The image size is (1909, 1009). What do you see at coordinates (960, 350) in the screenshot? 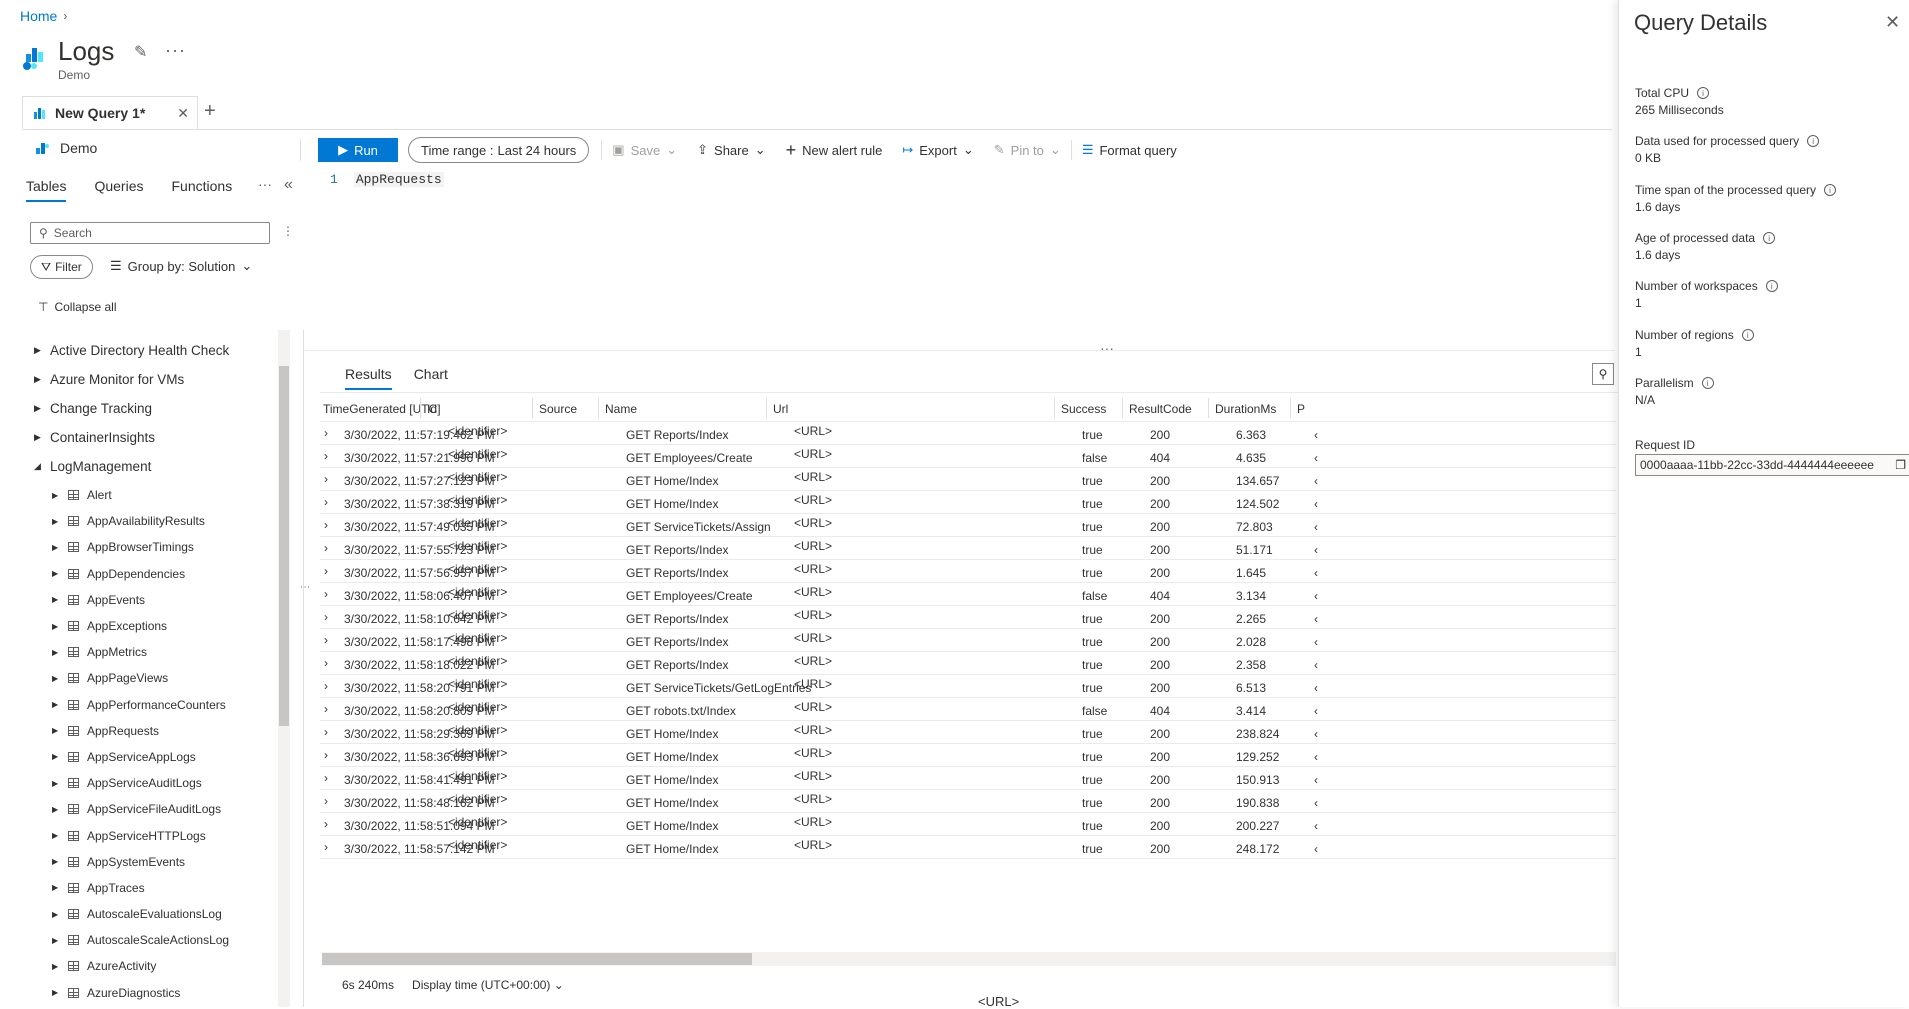
I see `editor-results-splitter` at bounding box center [960, 350].